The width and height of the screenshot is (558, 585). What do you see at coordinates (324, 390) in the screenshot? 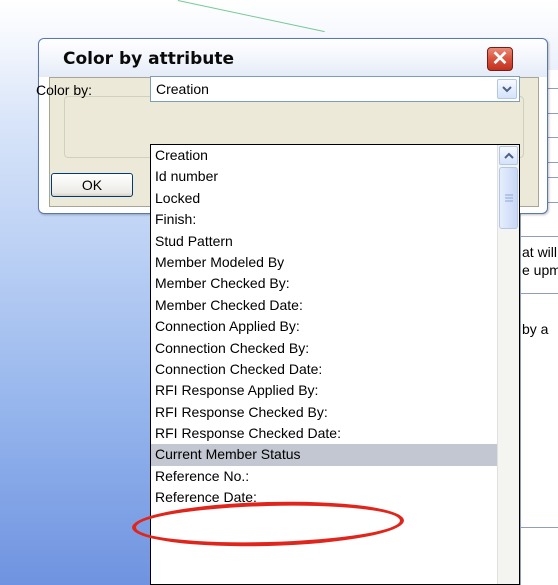
I see `dropdown-option: RFI Response Applied By:` at bounding box center [324, 390].